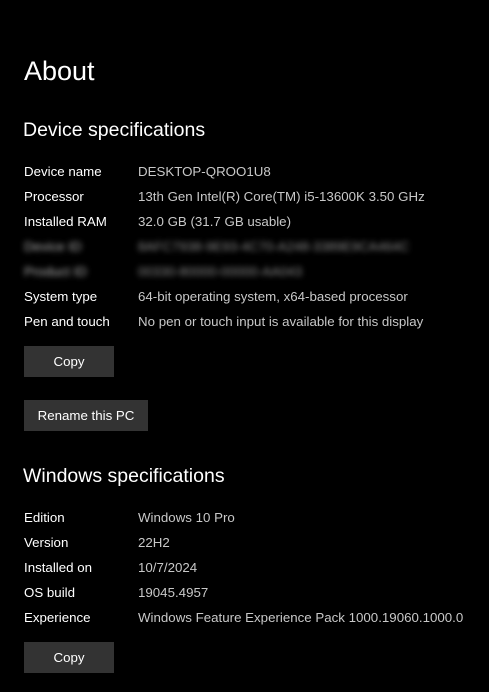 Image resolution: width=489 pixels, height=692 pixels. What do you see at coordinates (154, 542) in the screenshot?
I see `spec-value: 22H2` at bounding box center [154, 542].